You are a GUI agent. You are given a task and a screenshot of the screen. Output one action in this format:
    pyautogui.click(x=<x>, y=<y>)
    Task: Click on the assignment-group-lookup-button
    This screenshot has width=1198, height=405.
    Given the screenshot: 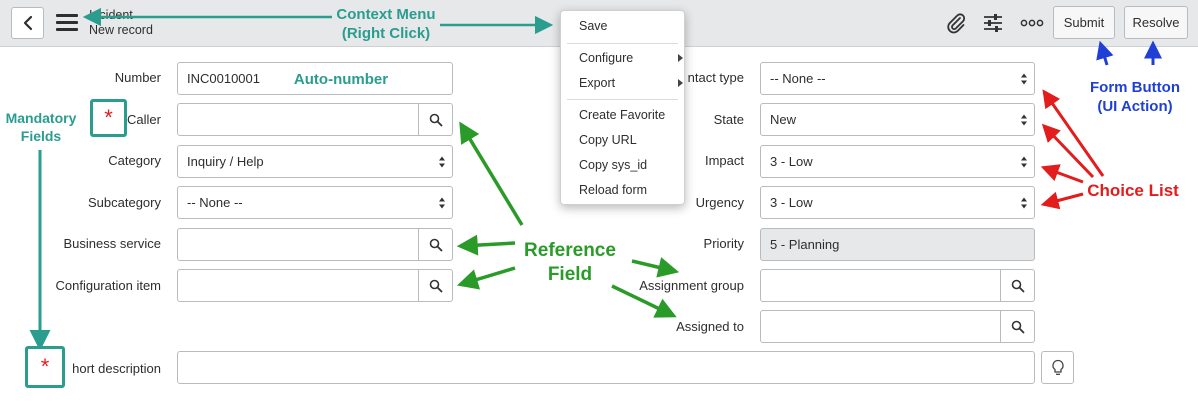 What is the action you would take?
    pyautogui.click(x=1017, y=285)
    